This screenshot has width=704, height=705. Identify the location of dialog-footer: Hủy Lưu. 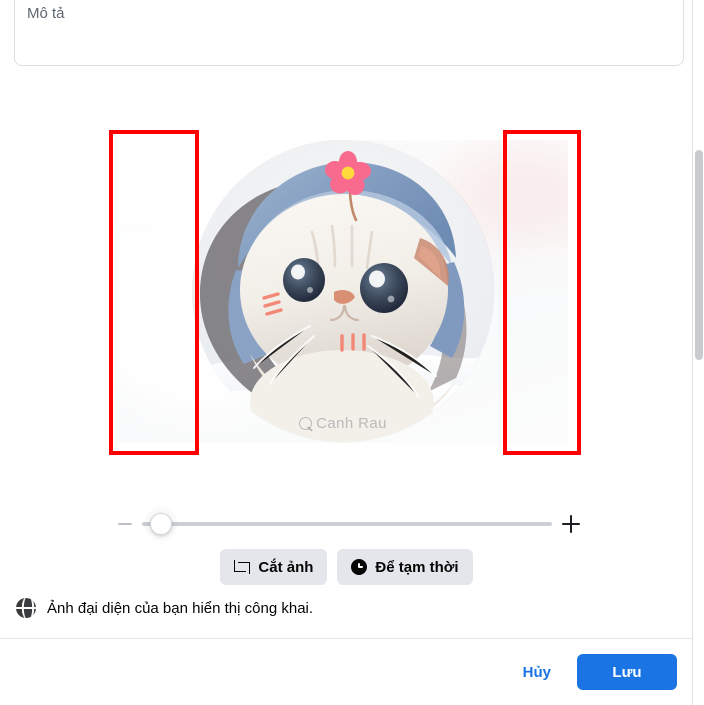
(346, 671).